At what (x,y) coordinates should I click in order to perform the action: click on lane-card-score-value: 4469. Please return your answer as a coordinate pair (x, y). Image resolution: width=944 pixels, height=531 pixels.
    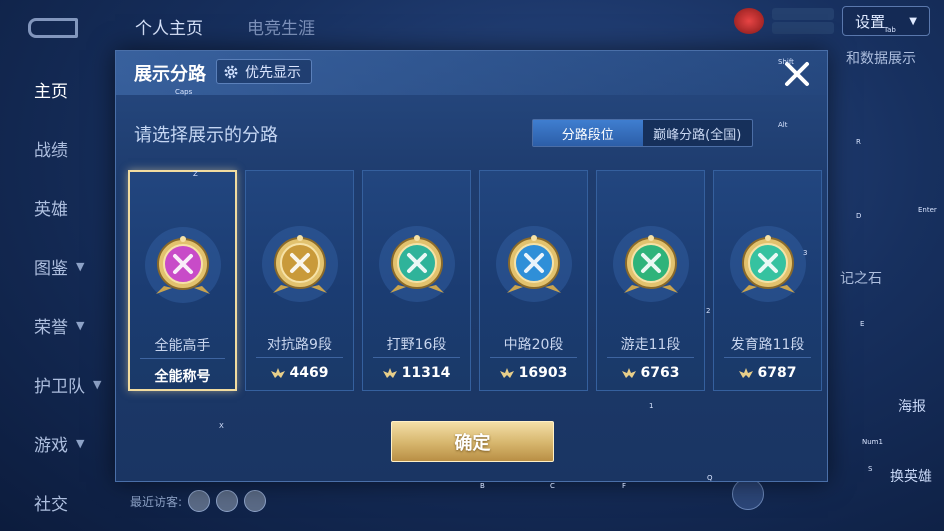
    Looking at the image, I should click on (309, 373).